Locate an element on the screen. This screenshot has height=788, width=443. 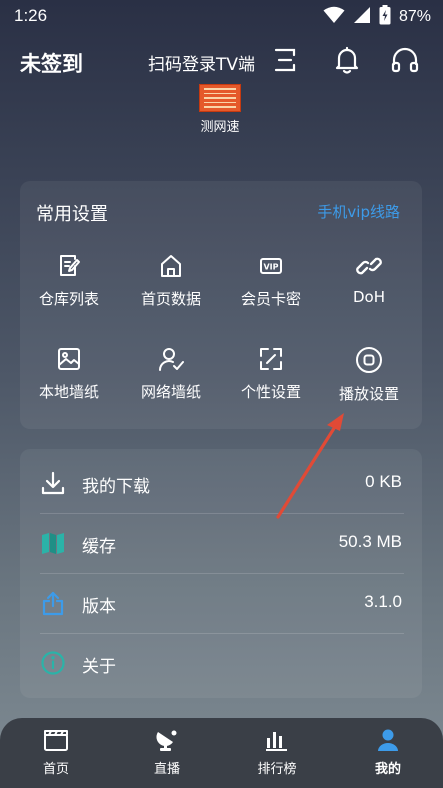
row-value: 50.3 MB is located at coordinates (370, 541).